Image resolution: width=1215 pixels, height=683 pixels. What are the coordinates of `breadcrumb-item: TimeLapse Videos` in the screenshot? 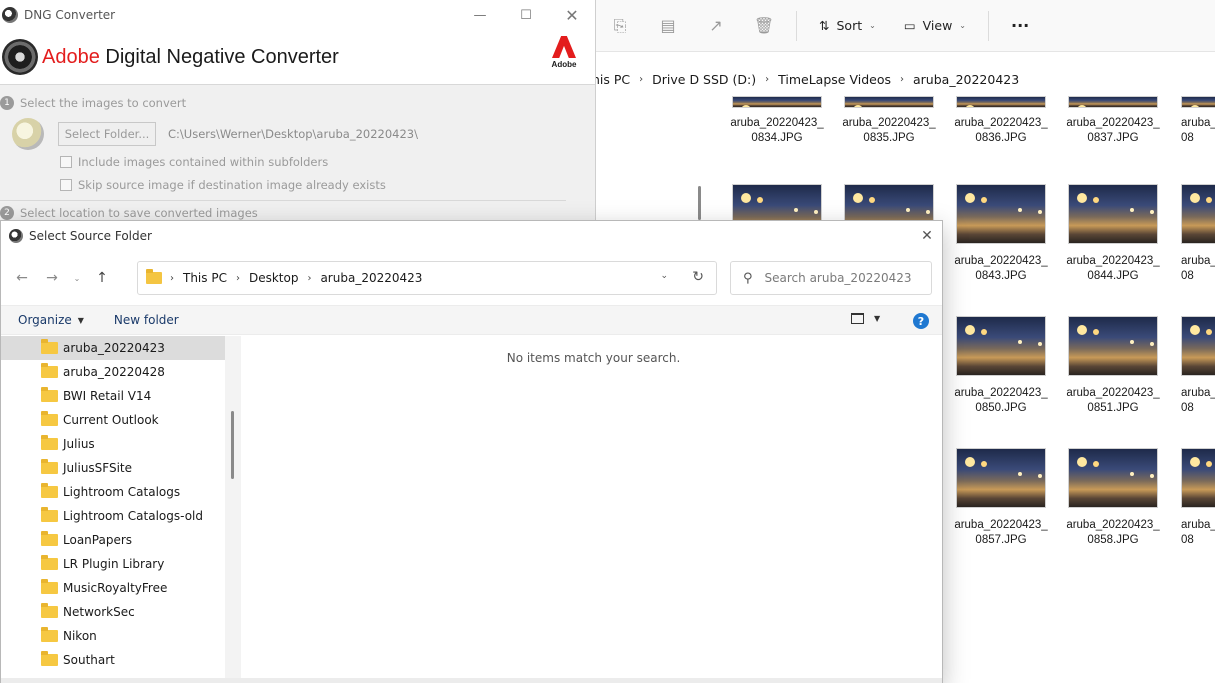 It's located at (834, 79).